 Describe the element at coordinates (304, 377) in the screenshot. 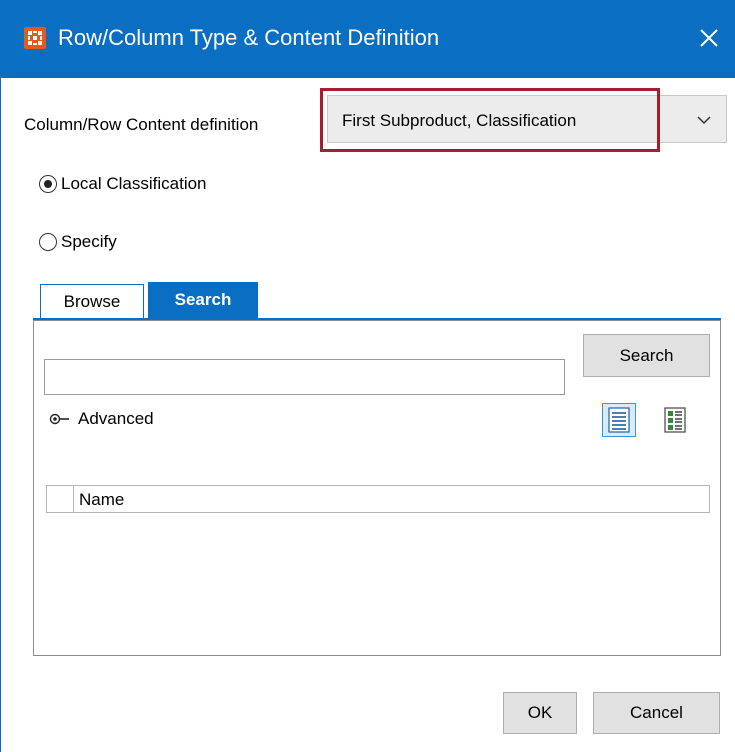

I see `search-input` at that location.